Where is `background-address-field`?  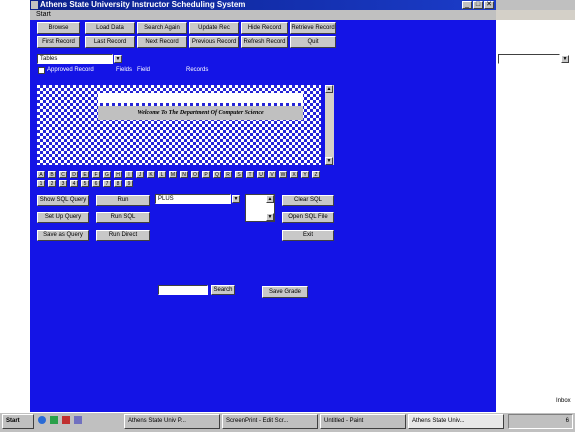
background-address-field is located at coordinates (529, 59).